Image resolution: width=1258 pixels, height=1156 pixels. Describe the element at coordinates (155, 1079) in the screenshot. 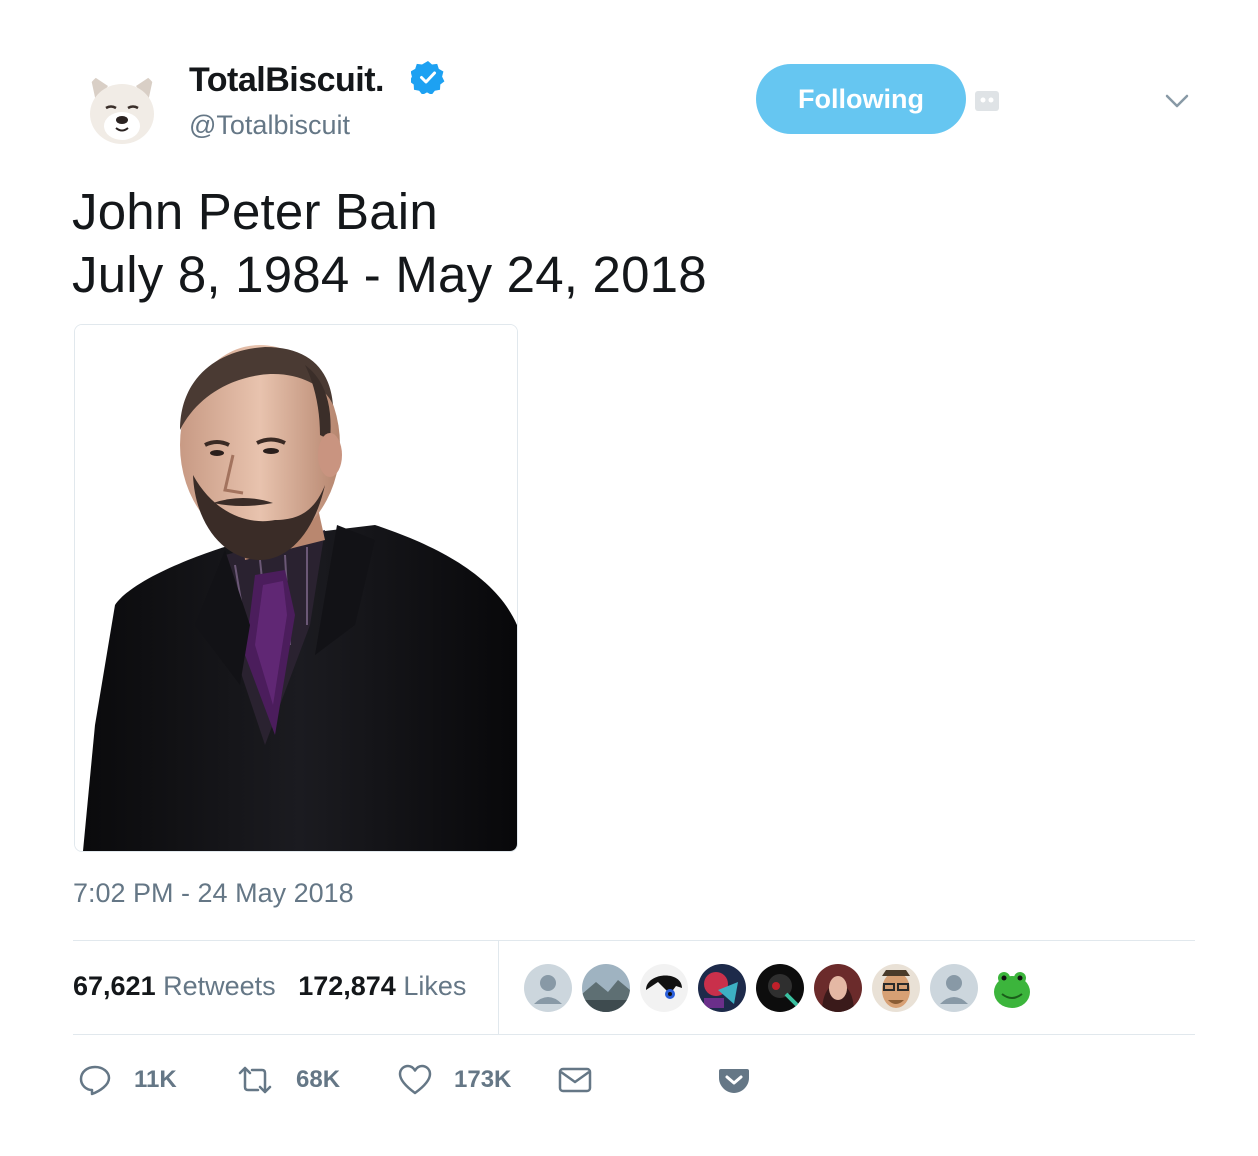

I see `reply-count: 11K` at that location.